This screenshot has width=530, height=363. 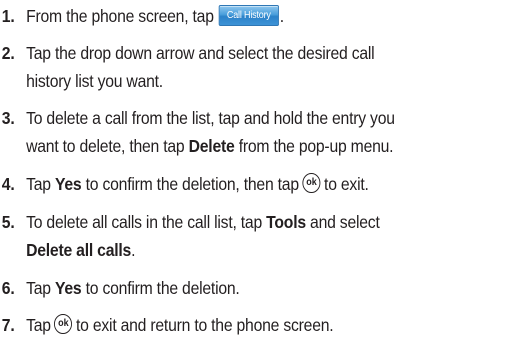 What do you see at coordinates (155, 15) in the screenshot?
I see `step-text: From the phone screen, tap Call History.` at bounding box center [155, 15].